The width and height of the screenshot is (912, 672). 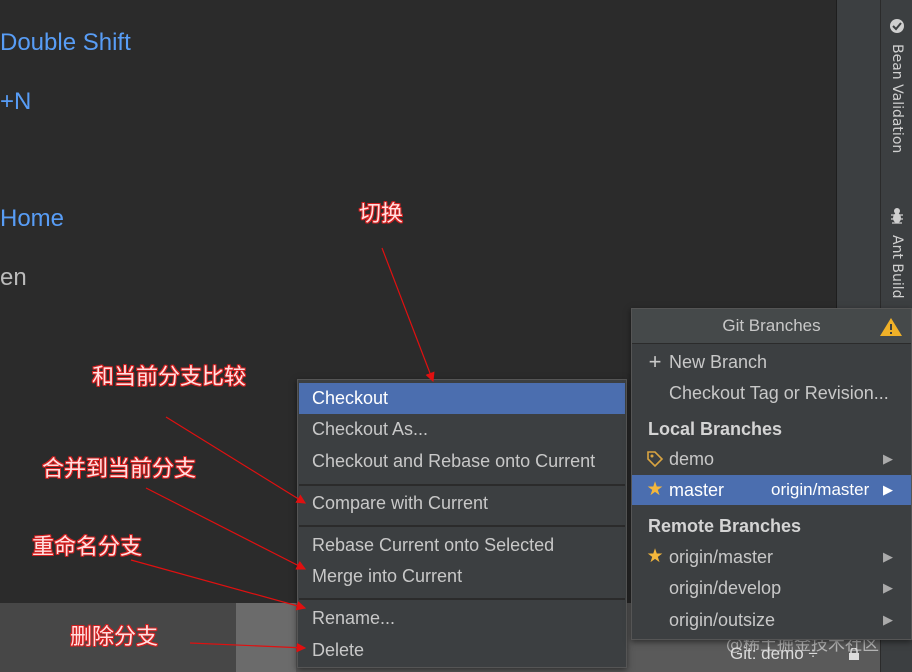 I want to click on arrow-checkout, so click(x=408, y=315).